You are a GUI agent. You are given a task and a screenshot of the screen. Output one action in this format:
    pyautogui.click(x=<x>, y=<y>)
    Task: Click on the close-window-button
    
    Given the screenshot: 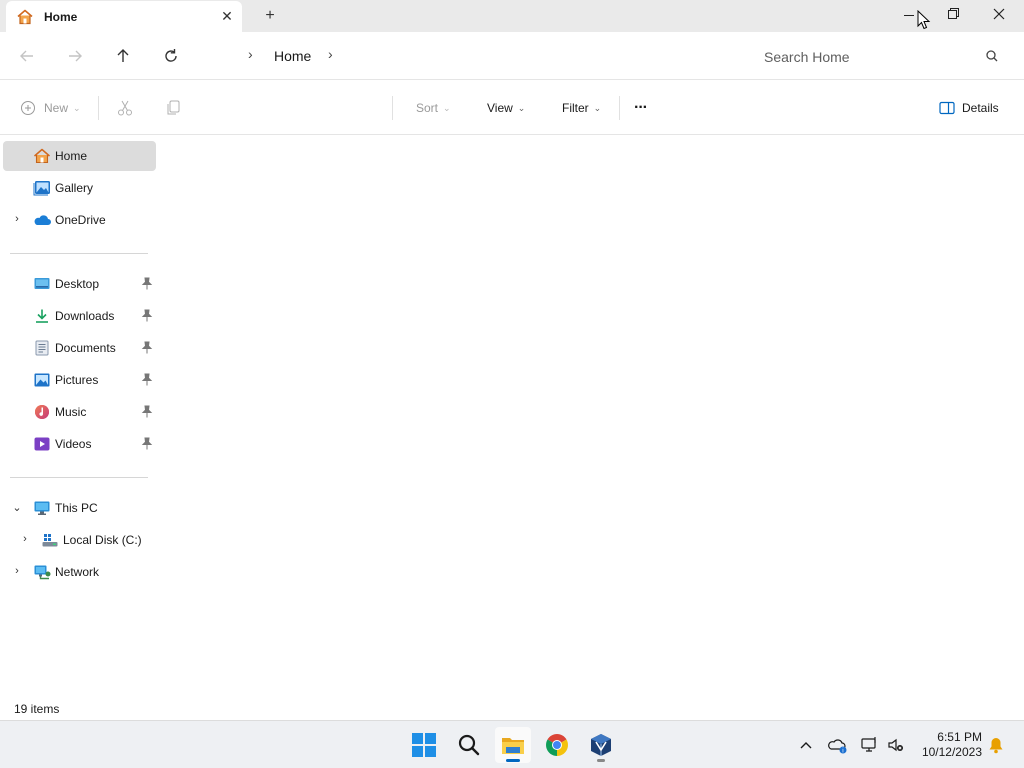 What is the action you would take?
    pyautogui.click(x=999, y=16)
    